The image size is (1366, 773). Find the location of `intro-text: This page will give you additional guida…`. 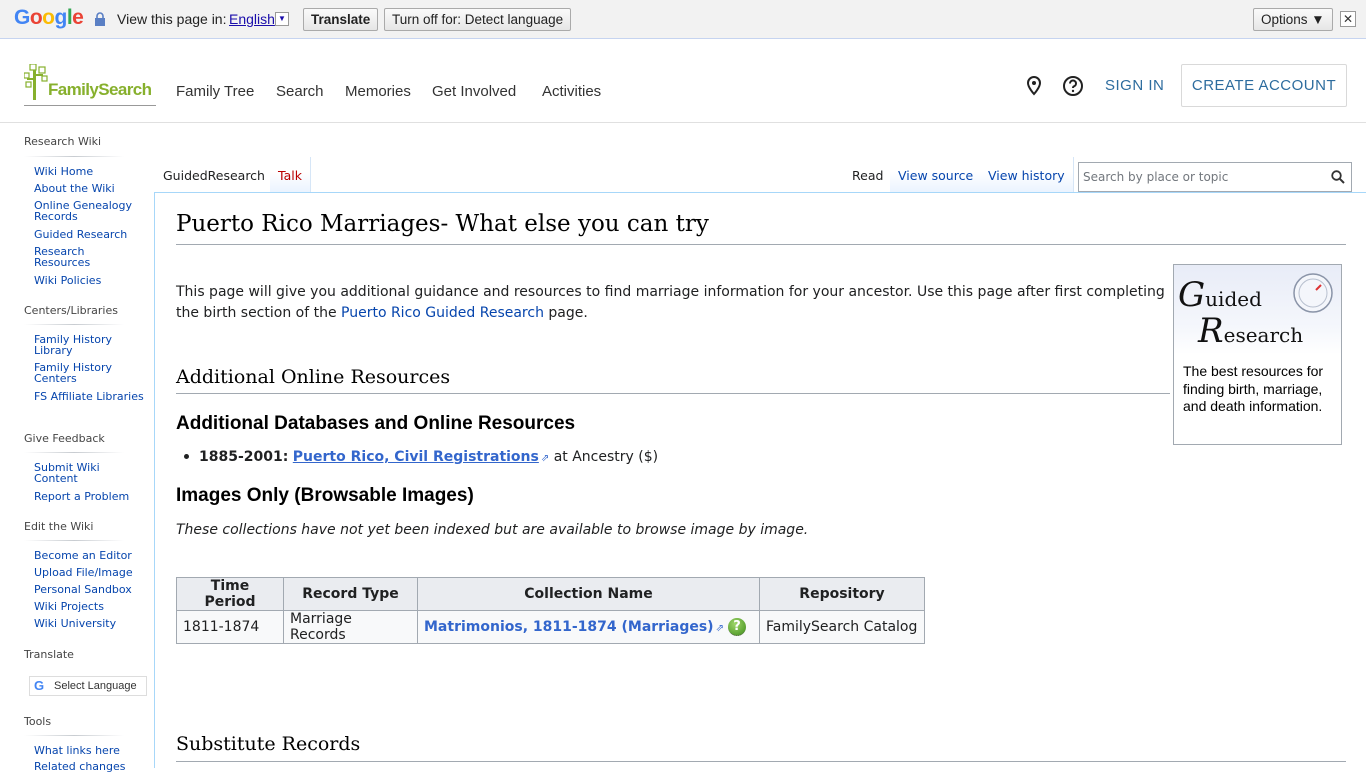

intro-text: This page will give you additional guida… is located at coordinates (670, 302).